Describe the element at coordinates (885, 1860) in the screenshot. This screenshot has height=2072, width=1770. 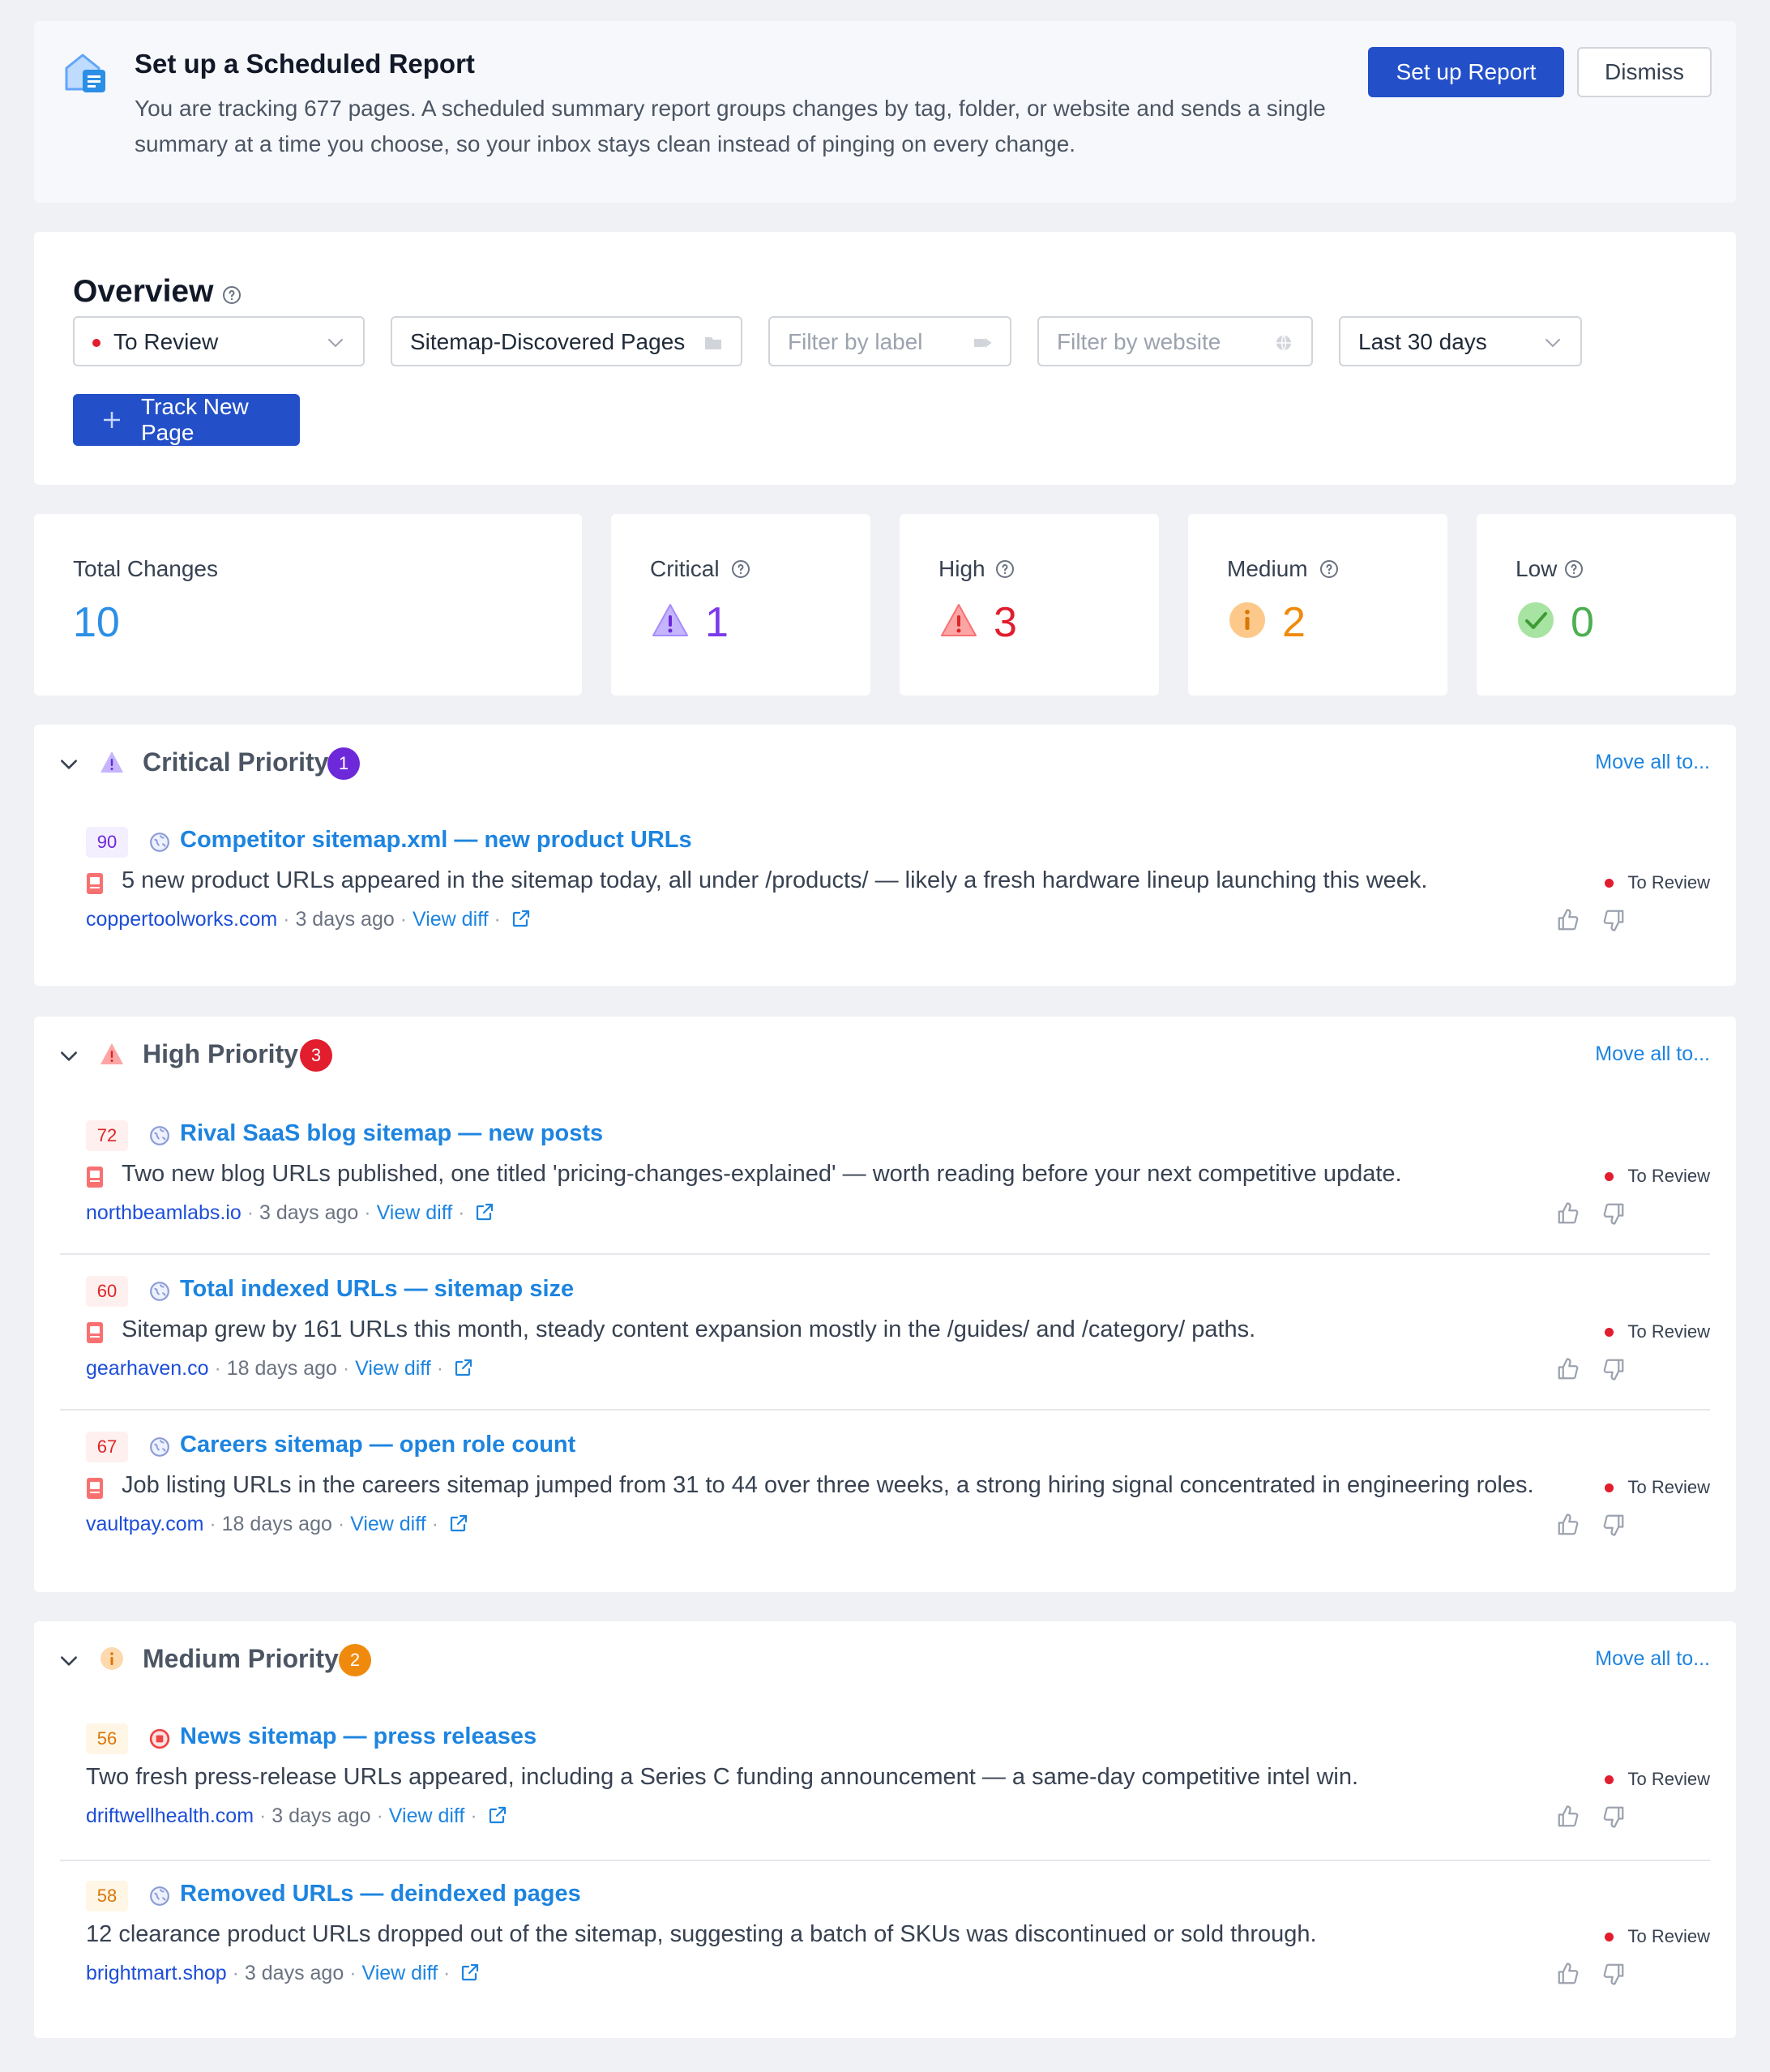
I see `divider` at that location.